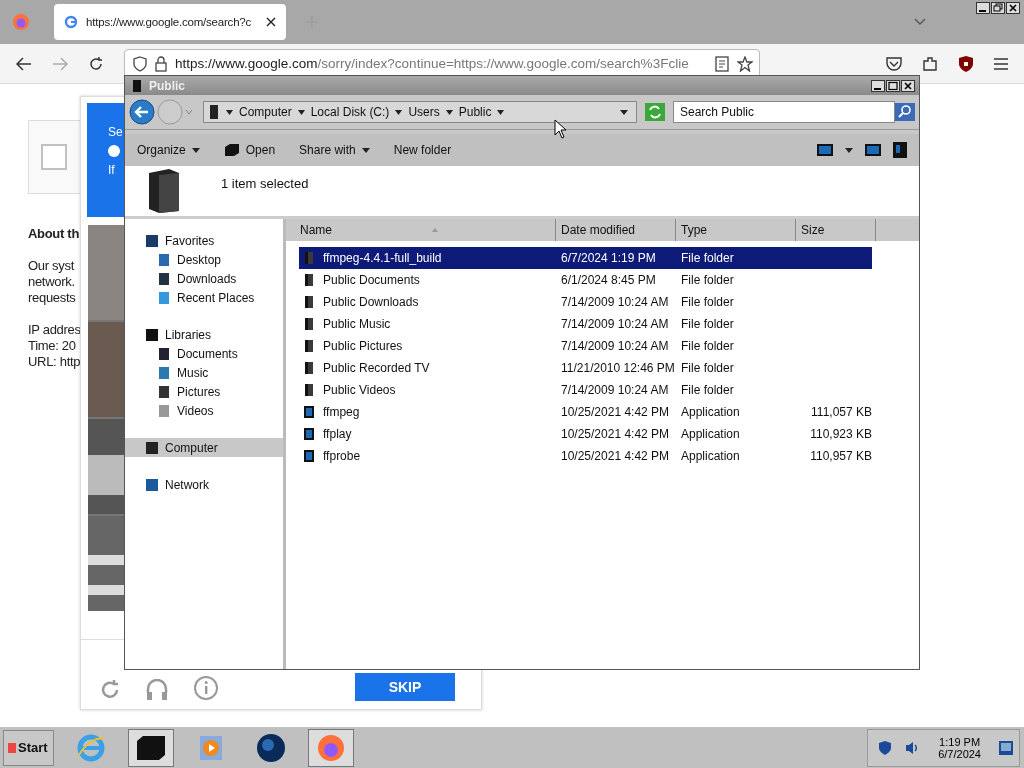 Image resolution: width=1024 pixels, height=768 pixels. What do you see at coordinates (204, 391) in the screenshot?
I see `nav-item: Pictures` at bounding box center [204, 391].